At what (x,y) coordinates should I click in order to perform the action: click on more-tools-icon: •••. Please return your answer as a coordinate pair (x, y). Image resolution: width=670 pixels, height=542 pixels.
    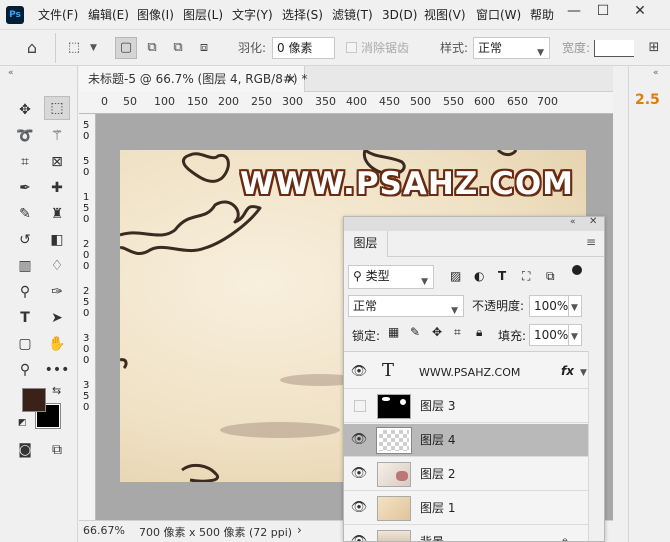
    Looking at the image, I should click on (57, 370).